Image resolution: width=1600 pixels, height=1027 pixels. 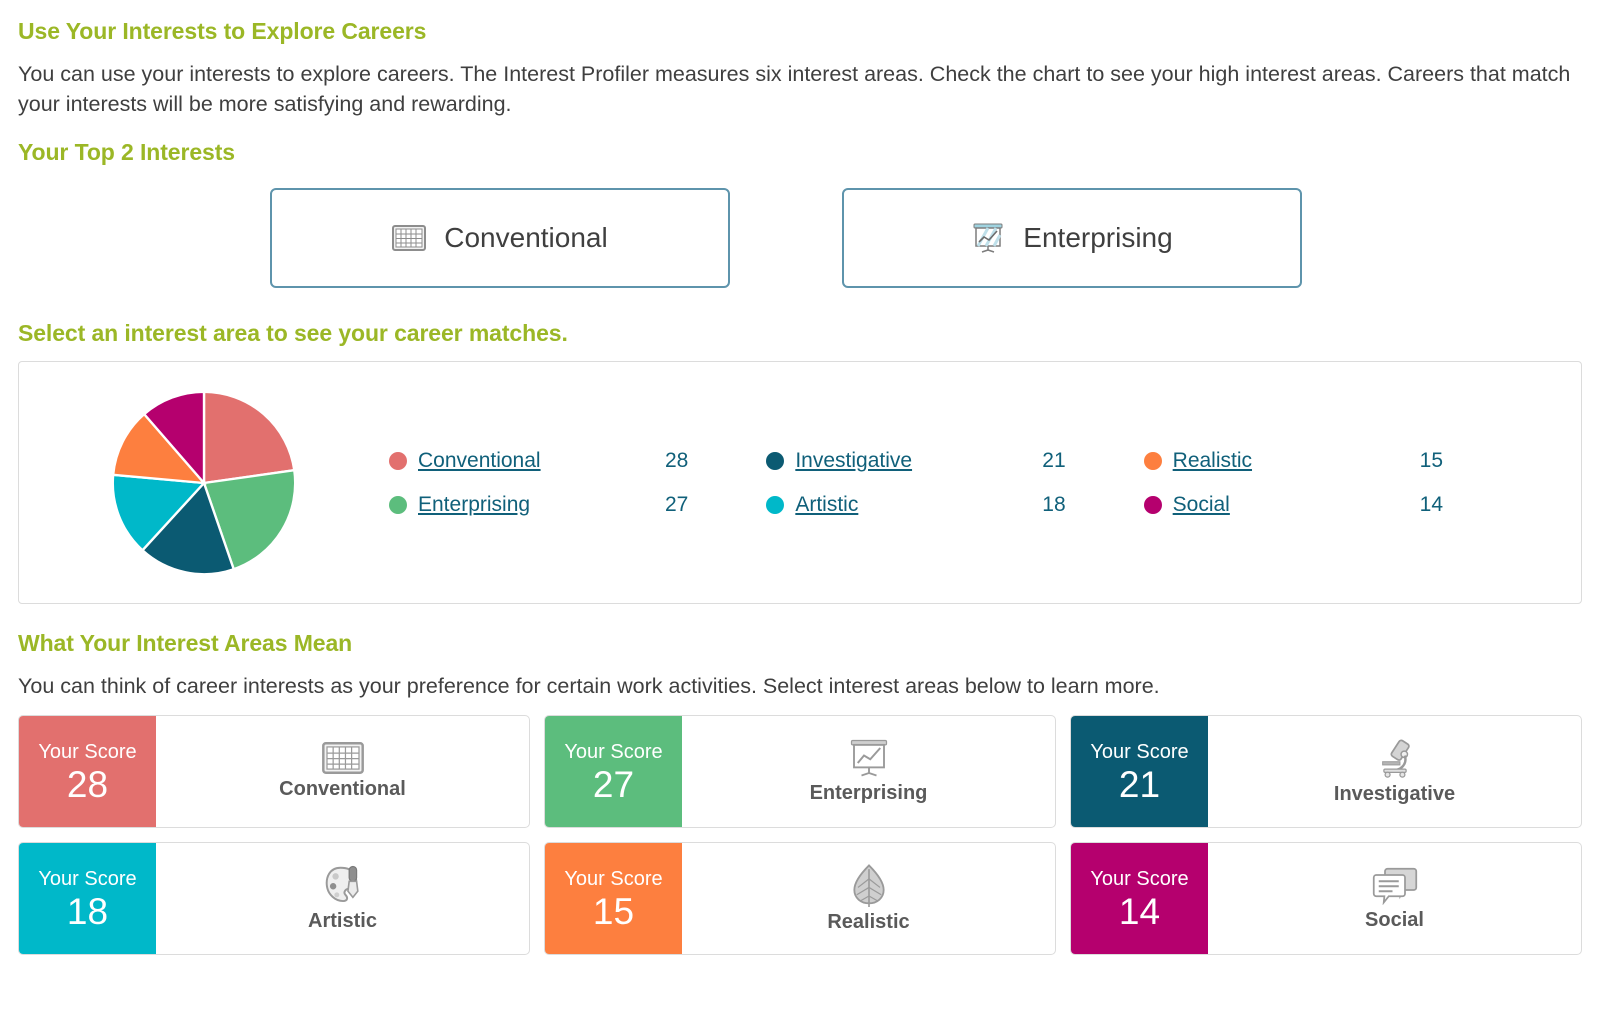 I want to click on legend-score: 14, so click(x=1431, y=504).